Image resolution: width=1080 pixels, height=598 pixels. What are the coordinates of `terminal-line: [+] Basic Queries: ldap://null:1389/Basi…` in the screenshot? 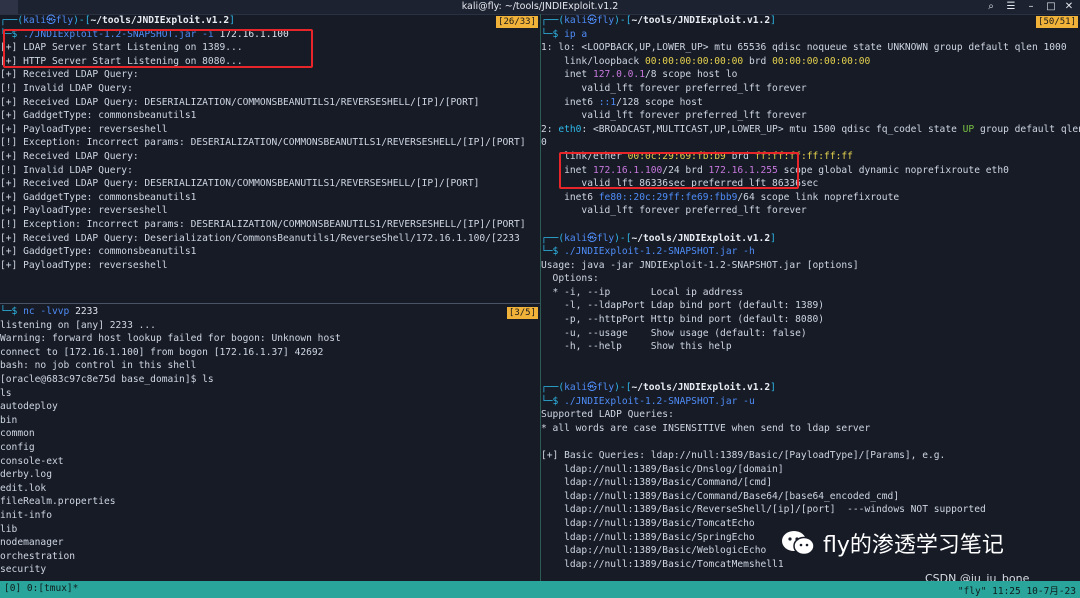 It's located at (810, 456).